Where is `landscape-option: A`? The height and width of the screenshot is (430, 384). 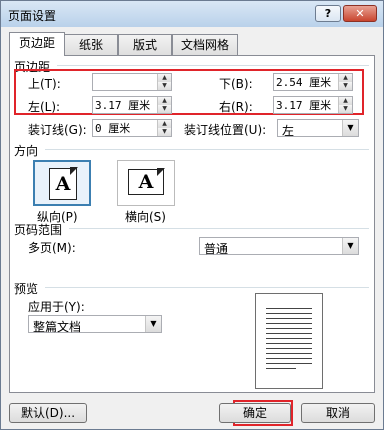
landscape-option: A is located at coordinates (146, 183).